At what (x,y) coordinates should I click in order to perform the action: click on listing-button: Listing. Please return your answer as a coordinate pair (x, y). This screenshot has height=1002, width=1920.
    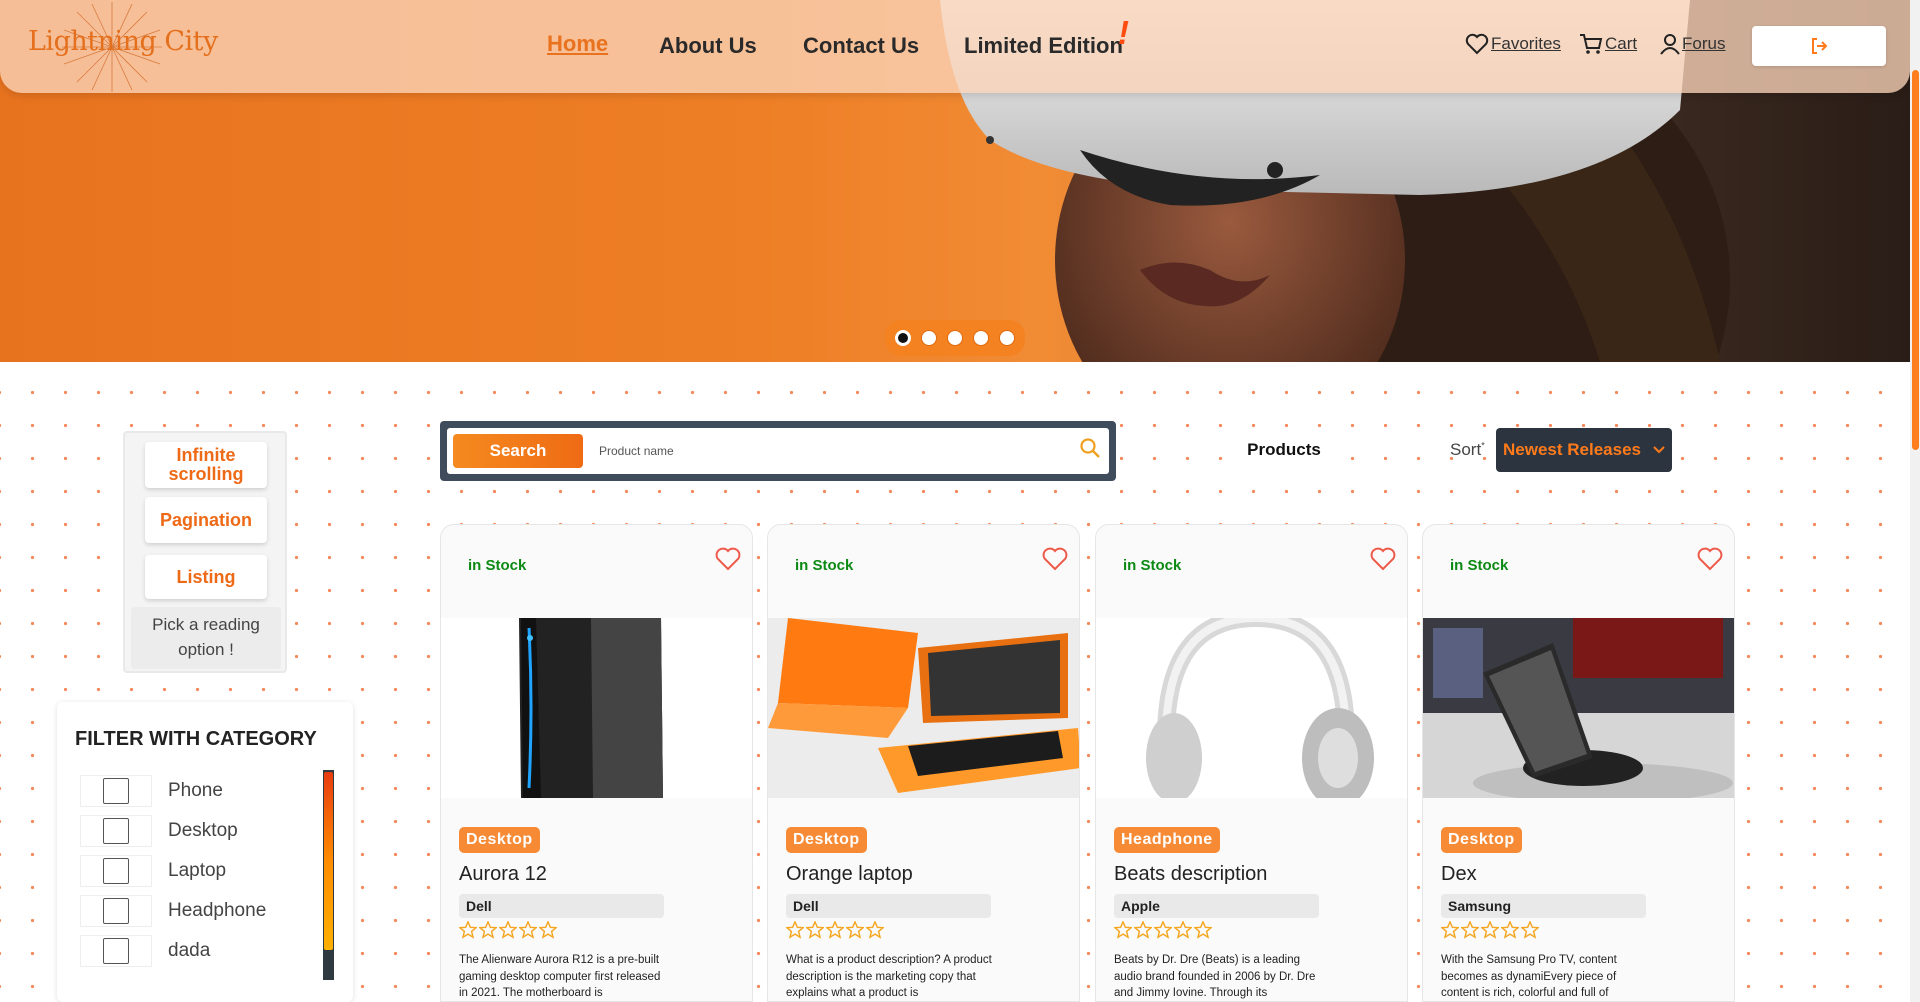
    Looking at the image, I should click on (206, 577).